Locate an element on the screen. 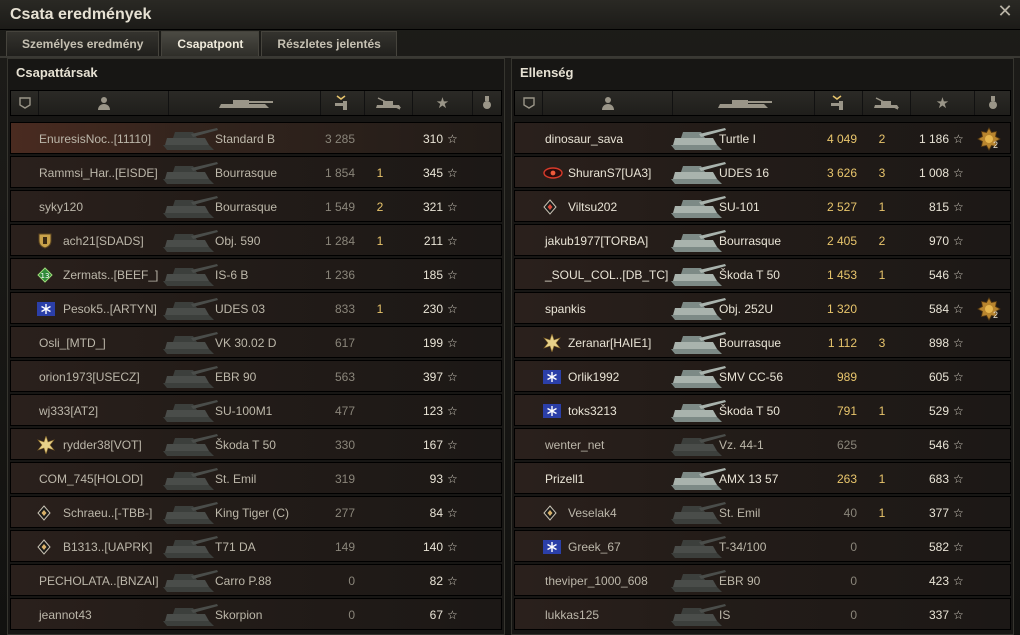  player-name: dinosaur_sava is located at coordinates (584, 139).